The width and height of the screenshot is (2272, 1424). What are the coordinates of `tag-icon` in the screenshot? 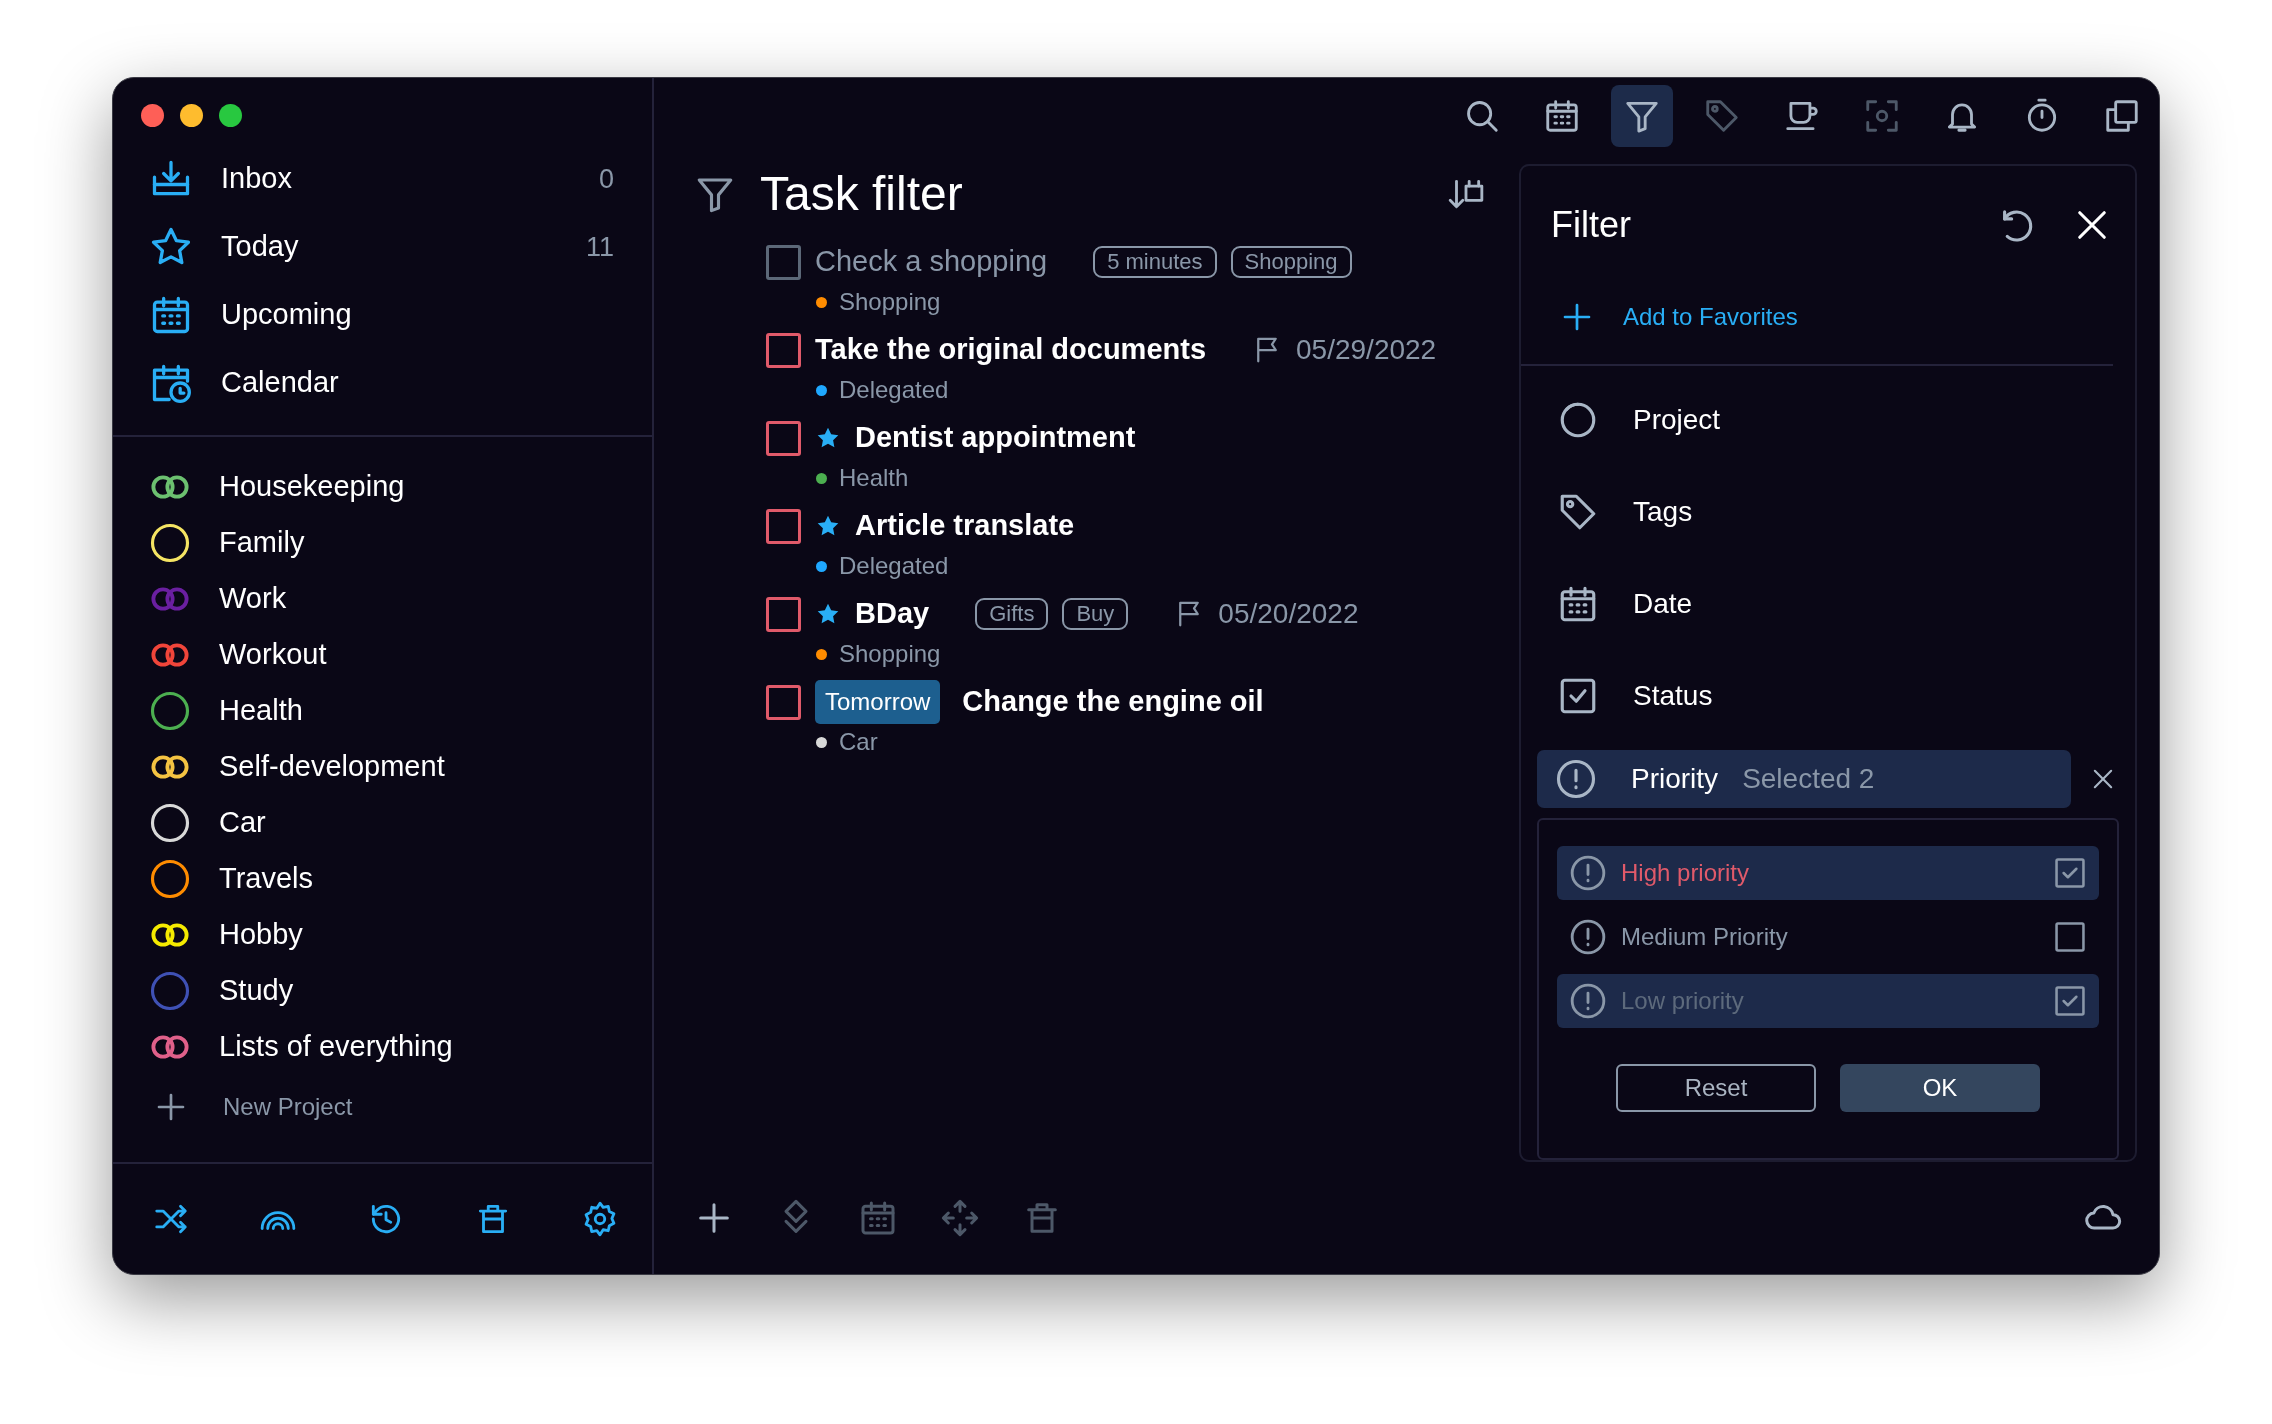 It's located at (1722, 116).